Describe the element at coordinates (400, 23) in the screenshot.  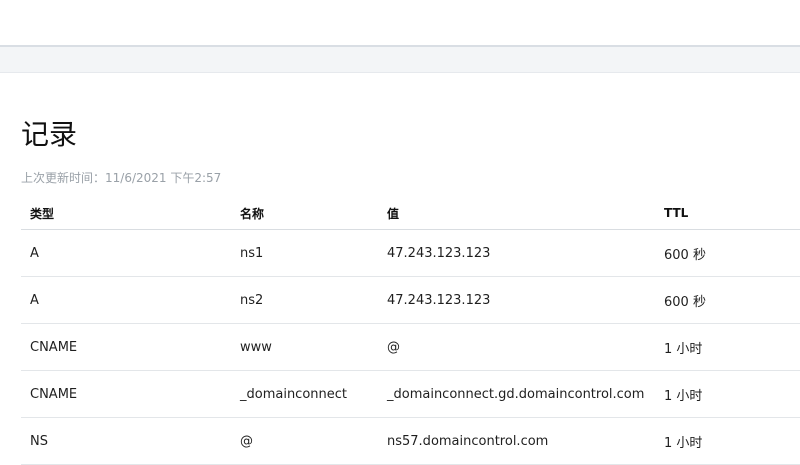
I see `top-navigation-bar` at that location.